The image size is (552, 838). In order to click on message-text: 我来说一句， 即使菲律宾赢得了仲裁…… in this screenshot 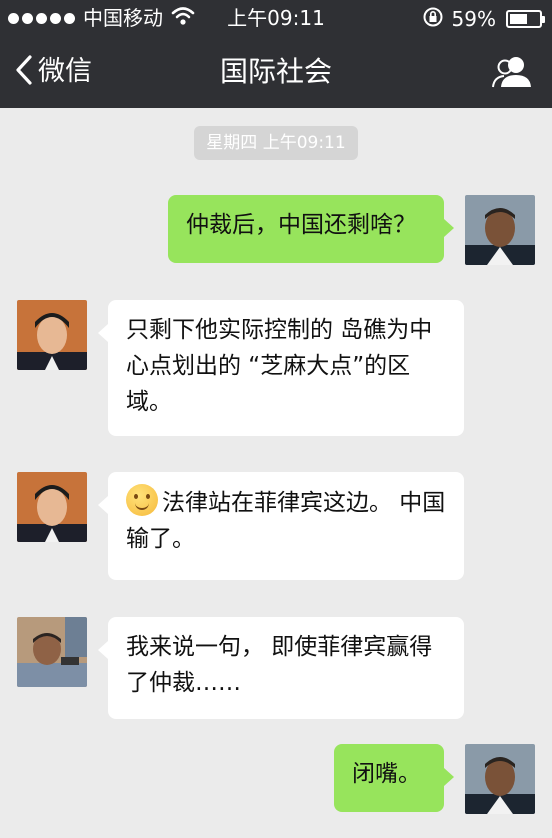, I will do `click(279, 665)`.